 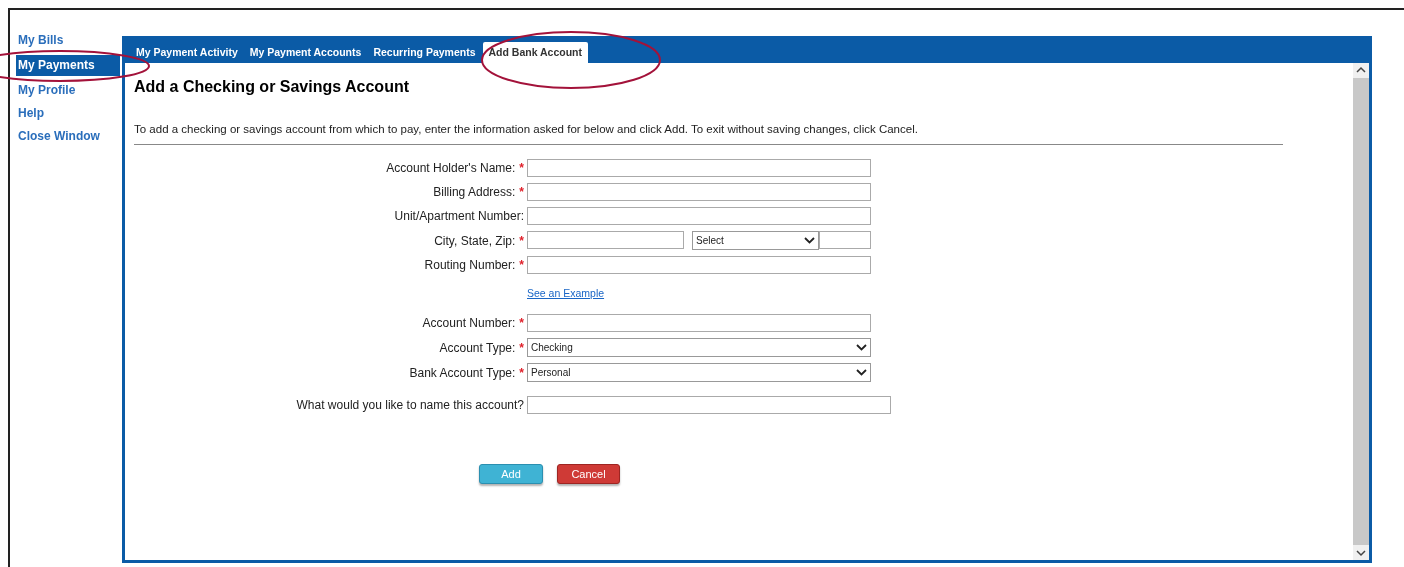 I want to click on tab: My Payment Activity, so click(x=187, y=52).